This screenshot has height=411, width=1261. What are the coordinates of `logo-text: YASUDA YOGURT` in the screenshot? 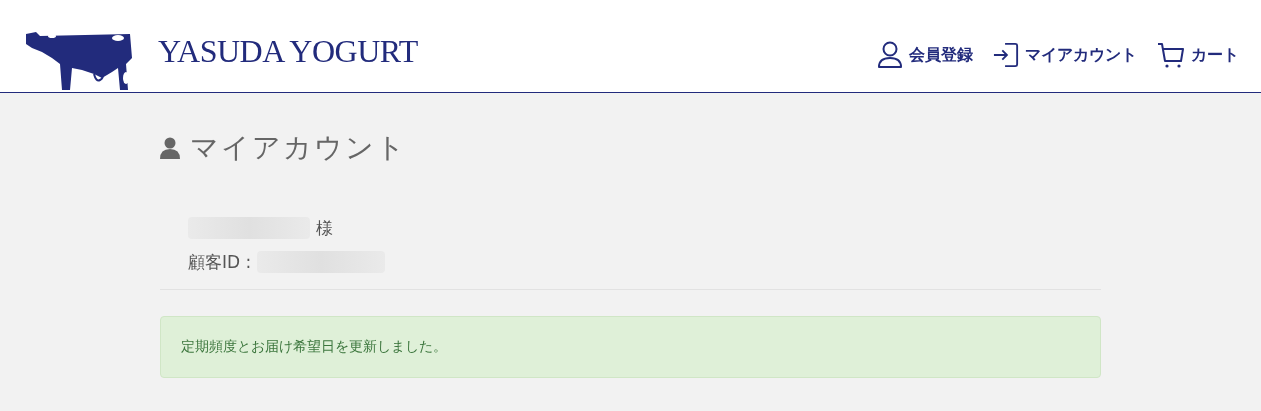 It's located at (288, 51).